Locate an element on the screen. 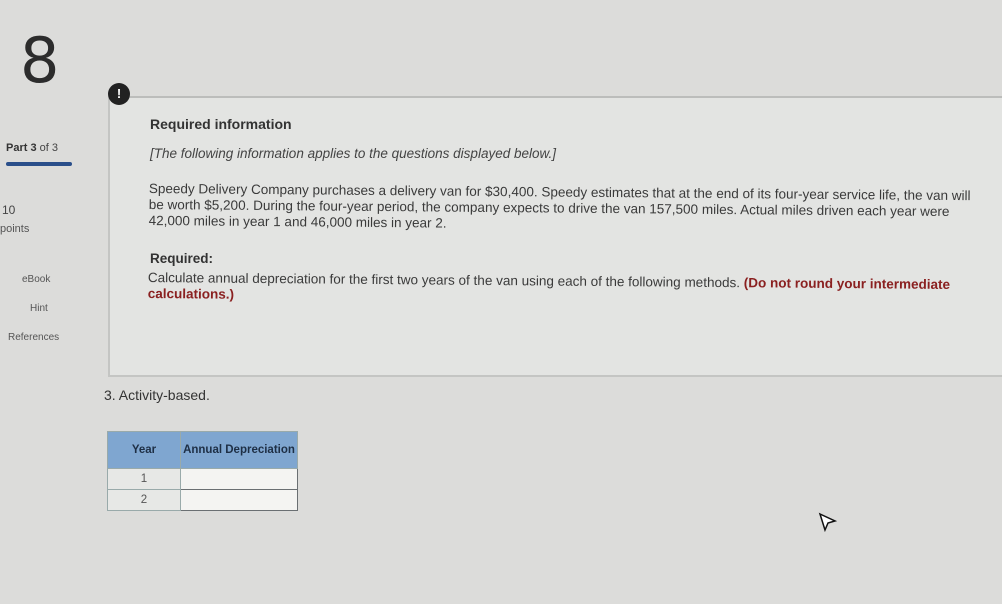  points-label: points is located at coordinates (15, 229).